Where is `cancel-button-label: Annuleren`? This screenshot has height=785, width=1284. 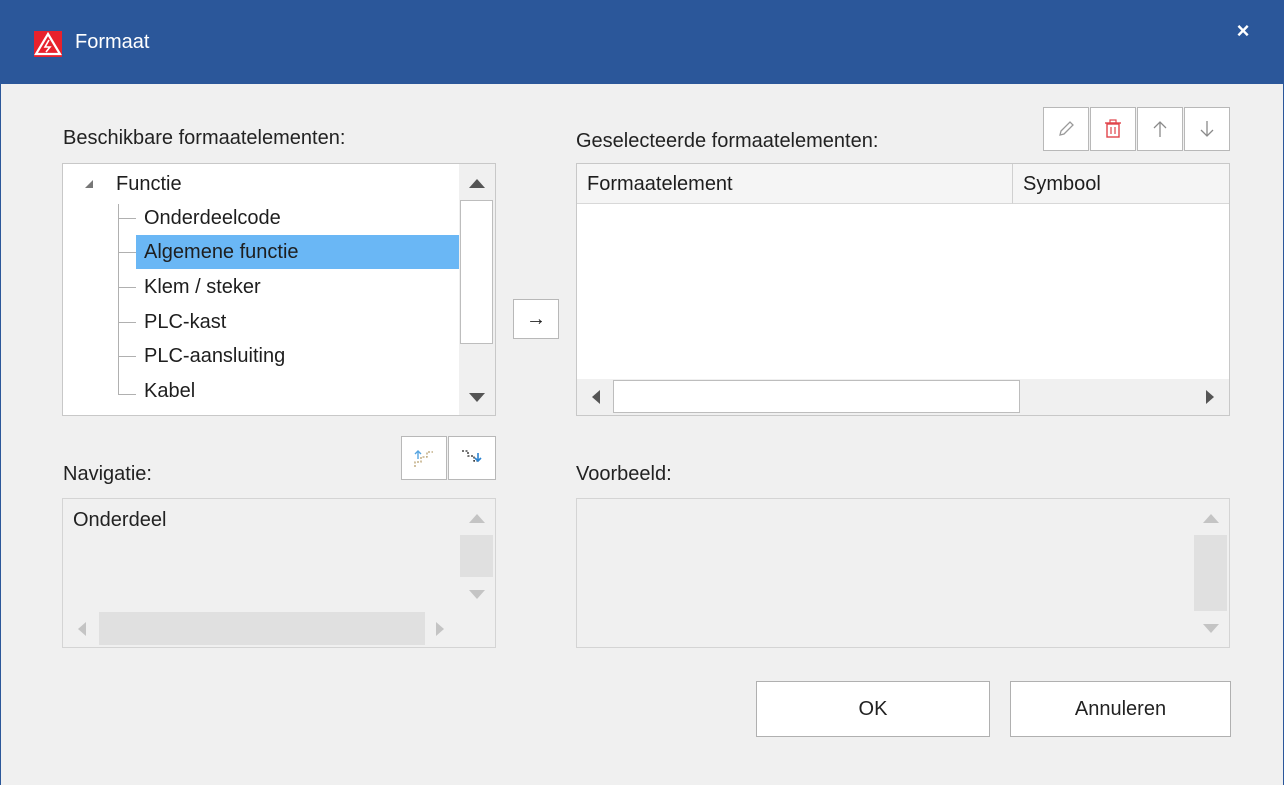
cancel-button-label: Annuleren is located at coordinates (1120, 708).